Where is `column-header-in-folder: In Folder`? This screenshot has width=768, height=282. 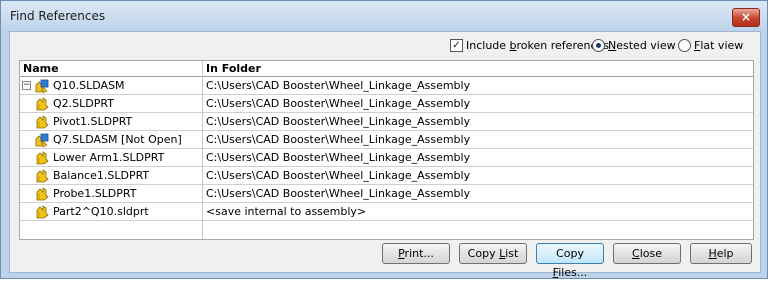 column-header-in-folder: In Folder is located at coordinates (233, 68).